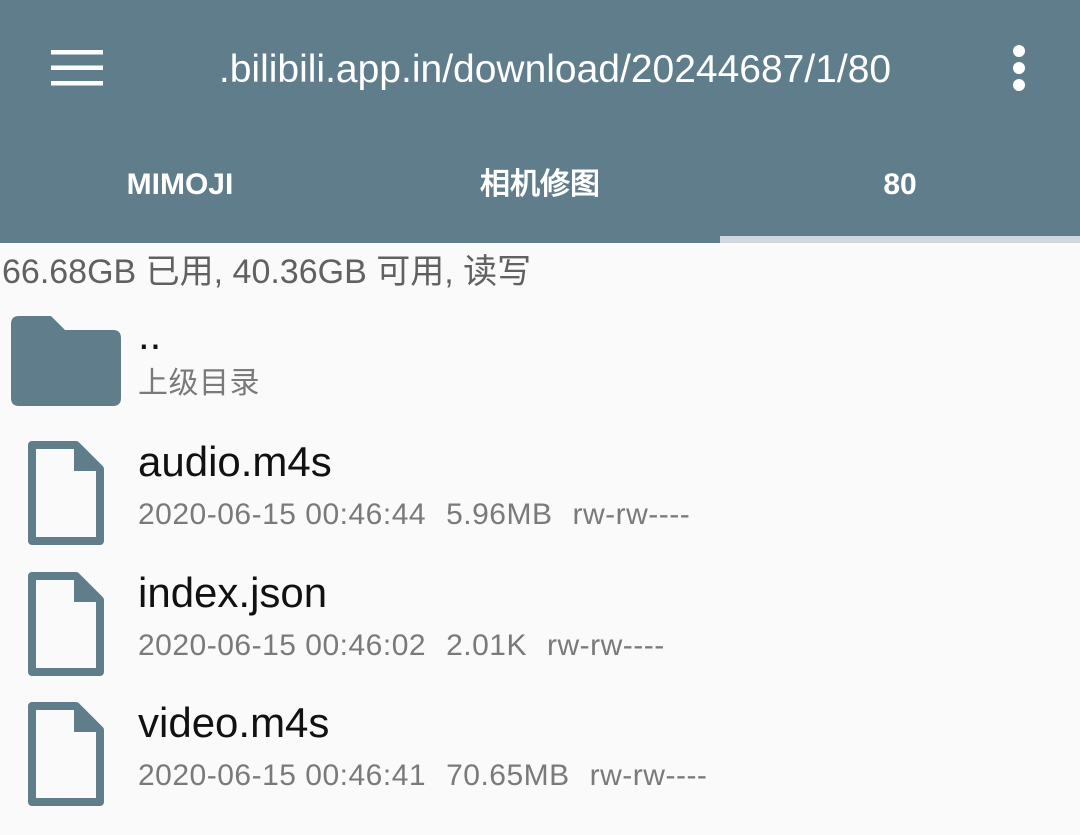 This screenshot has width=1080, height=835. Describe the element at coordinates (150, 334) in the screenshot. I see `parent-directory-name: ..` at that location.